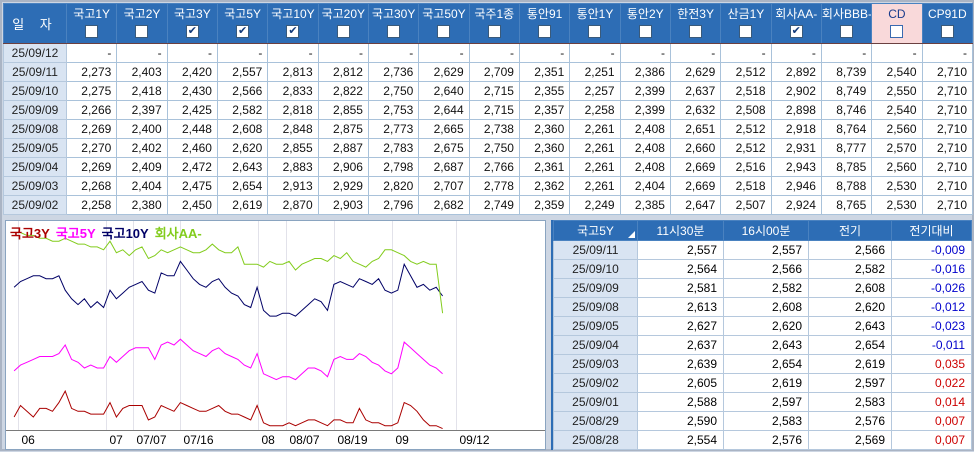 The image size is (974, 452). Describe the element at coordinates (796, 31) in the screenshot. I see `column-checkbox-회사AA-: ✔` at that location.